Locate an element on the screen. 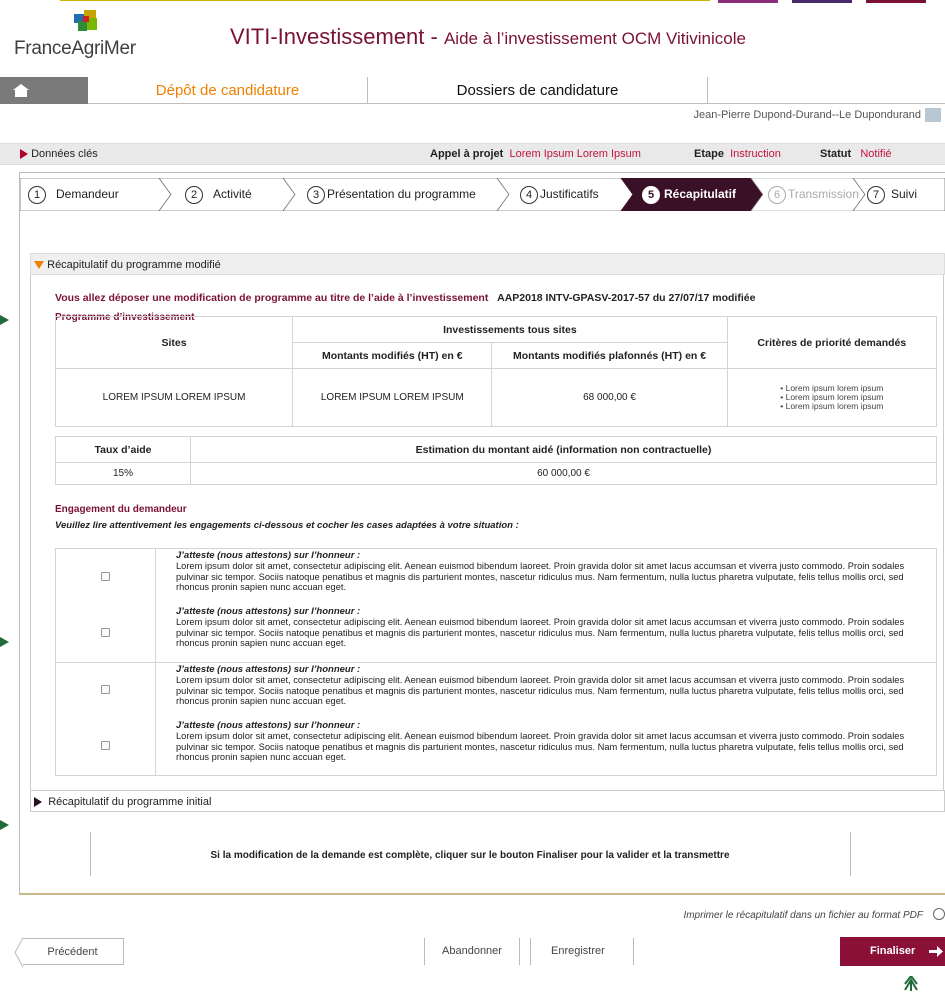  tab-depot-candidature: Dépôt de candidature is located at coordinates (228, 90).